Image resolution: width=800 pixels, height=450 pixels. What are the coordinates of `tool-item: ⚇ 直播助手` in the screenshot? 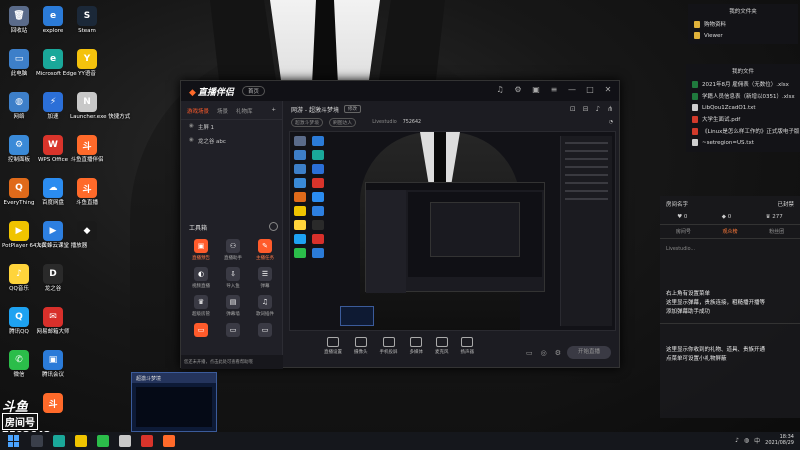 It's located at (233, 250).